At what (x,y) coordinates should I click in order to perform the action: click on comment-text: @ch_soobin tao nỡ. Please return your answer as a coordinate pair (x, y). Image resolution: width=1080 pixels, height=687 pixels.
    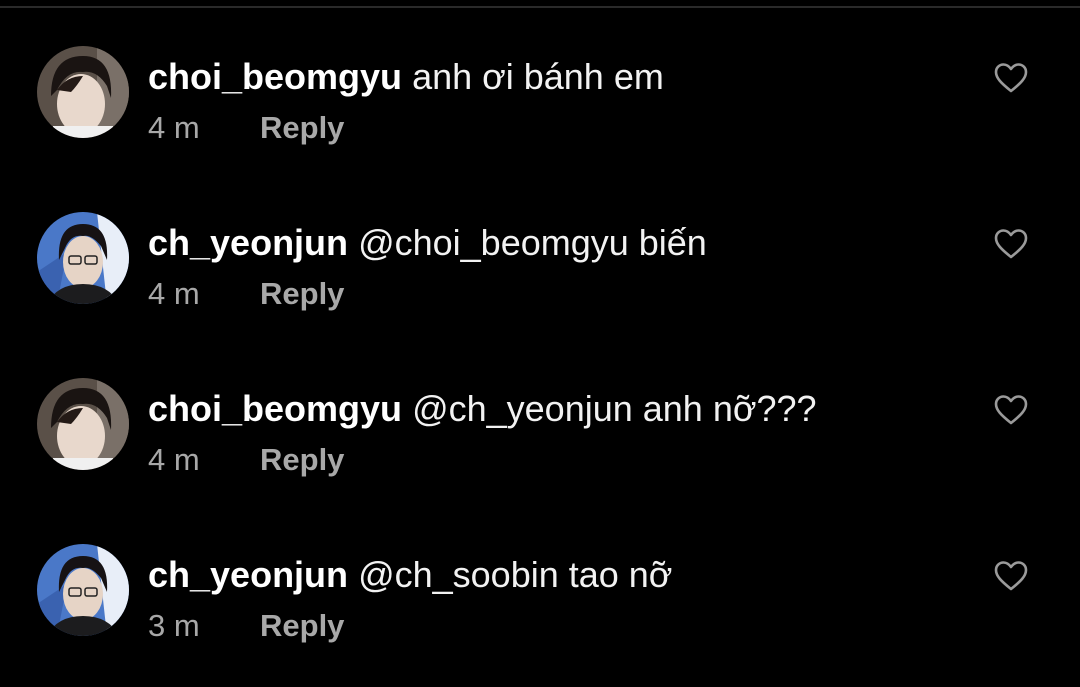
    Looking at the image, I should click on (515, 574).